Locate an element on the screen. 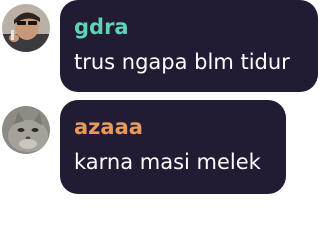  username: azaaa is located at coordinates (173, 127).